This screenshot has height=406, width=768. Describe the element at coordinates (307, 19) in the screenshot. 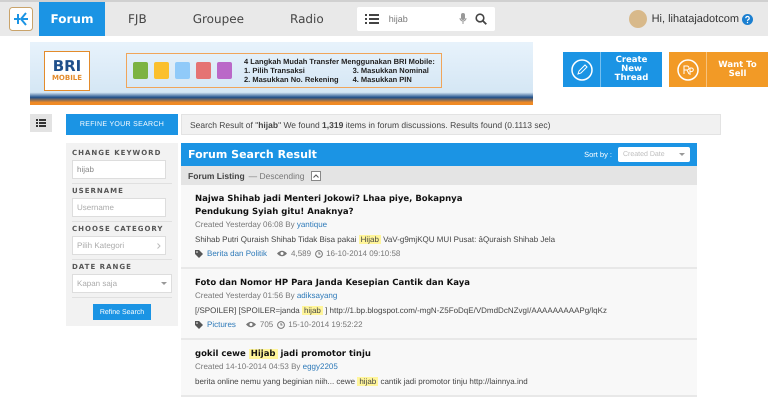

I see `nav-tab: Radio` at that location.